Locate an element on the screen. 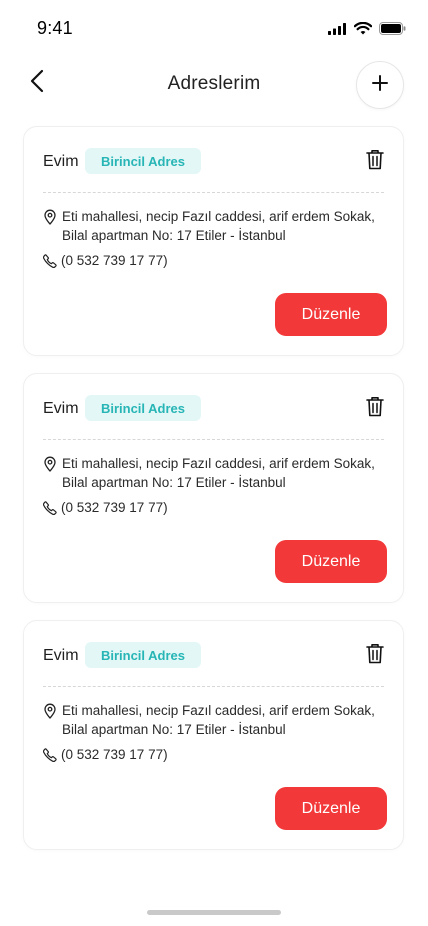 The image size is (428, 926). status-icons is located at coordinates (367, 30).